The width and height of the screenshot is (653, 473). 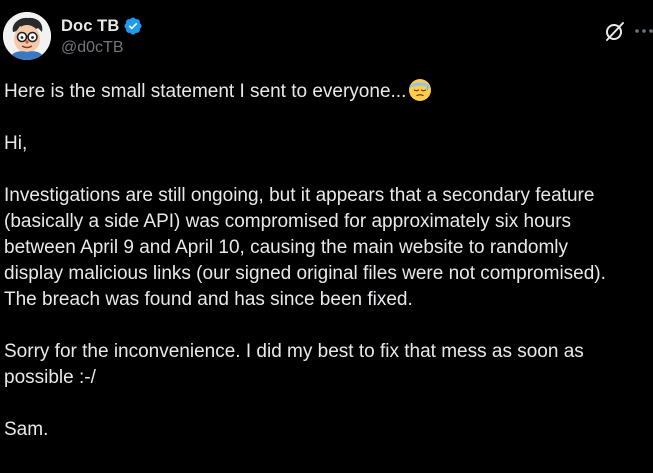 I want to click on downcast-face-with-sweat-emoji-icon, so click(x=420, y=90).